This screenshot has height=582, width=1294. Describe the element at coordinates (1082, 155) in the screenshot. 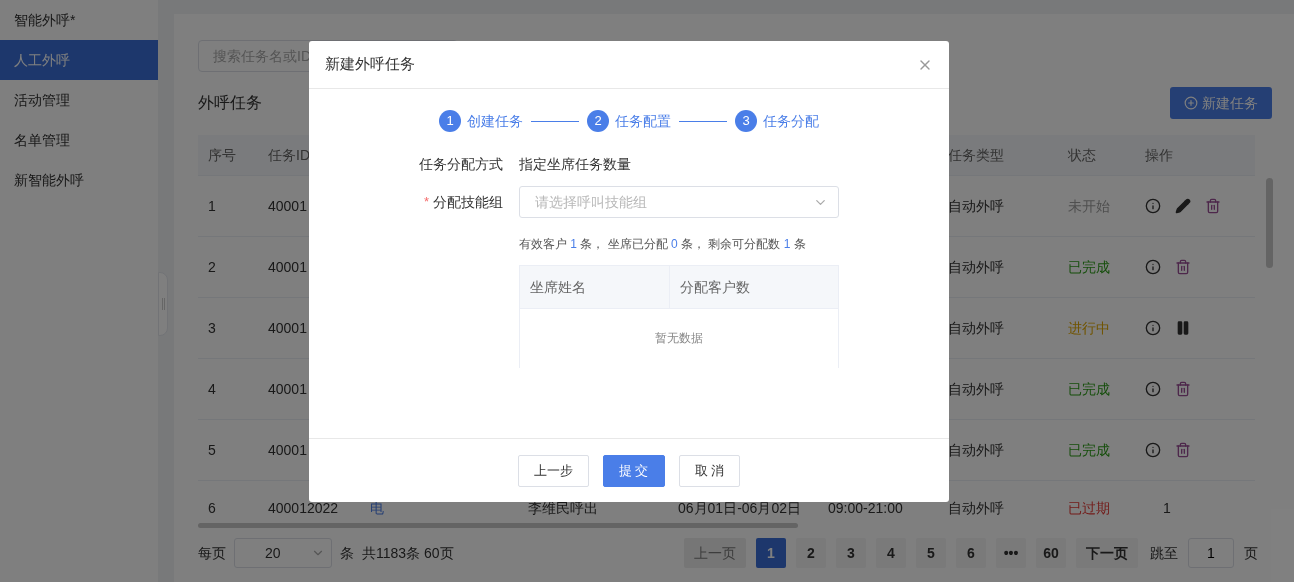

I see `column-header: 状态` at that location.